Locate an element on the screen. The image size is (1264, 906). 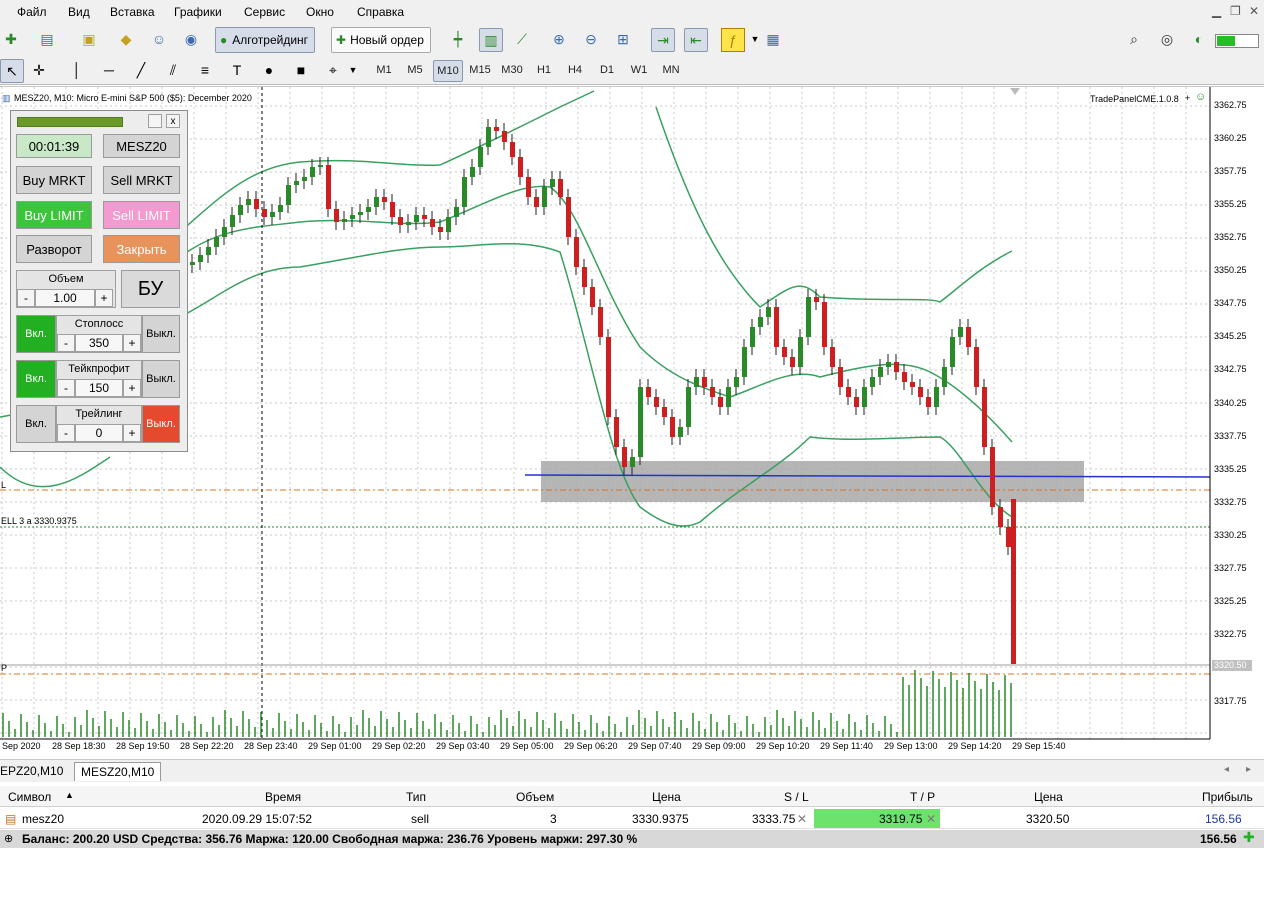
col-profit: Прибыль is located at coordinates (1227, 797).